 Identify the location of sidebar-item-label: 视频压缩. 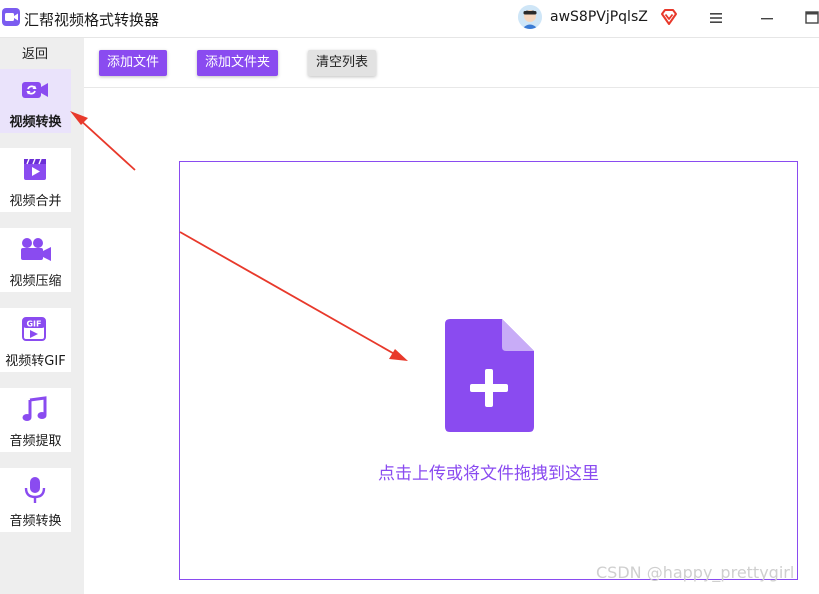
(35, 281).